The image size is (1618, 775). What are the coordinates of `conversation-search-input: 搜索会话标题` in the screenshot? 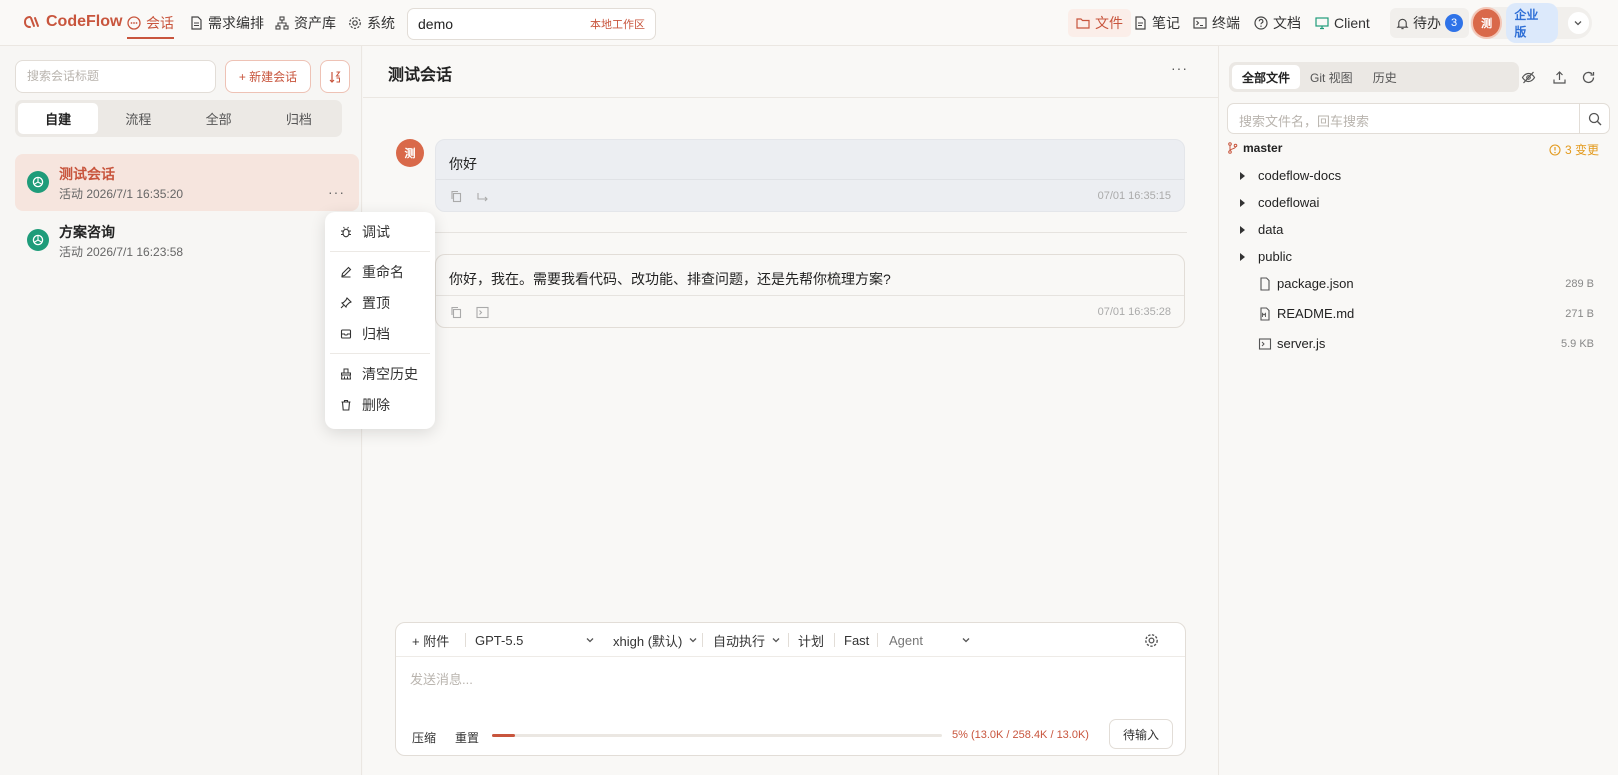 It's located at (115, 76).